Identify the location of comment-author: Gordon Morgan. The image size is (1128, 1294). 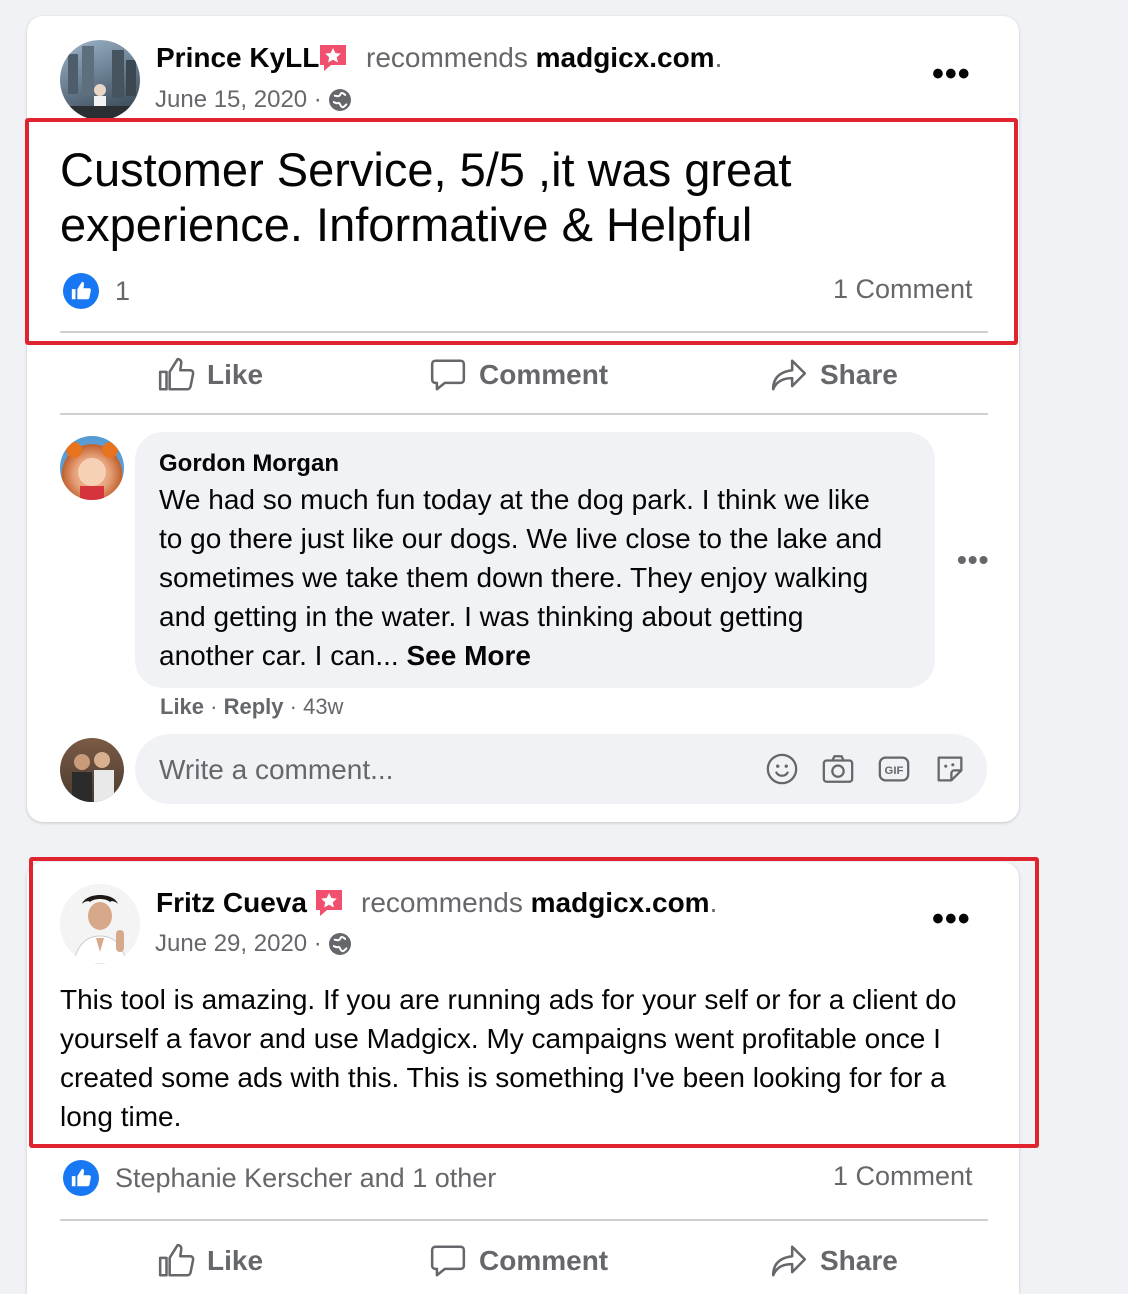
(249, 464).